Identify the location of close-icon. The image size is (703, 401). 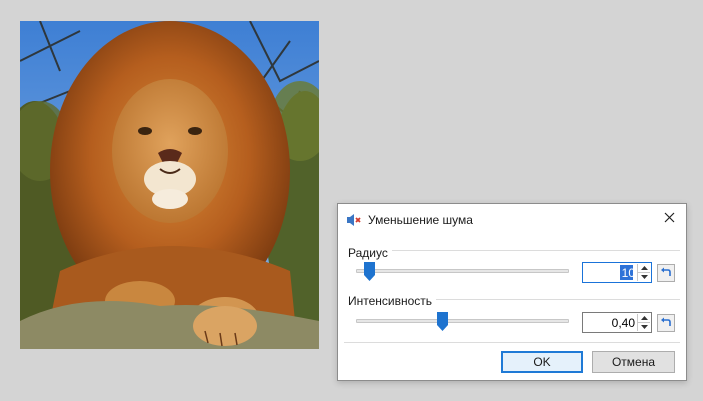
(669, 219).